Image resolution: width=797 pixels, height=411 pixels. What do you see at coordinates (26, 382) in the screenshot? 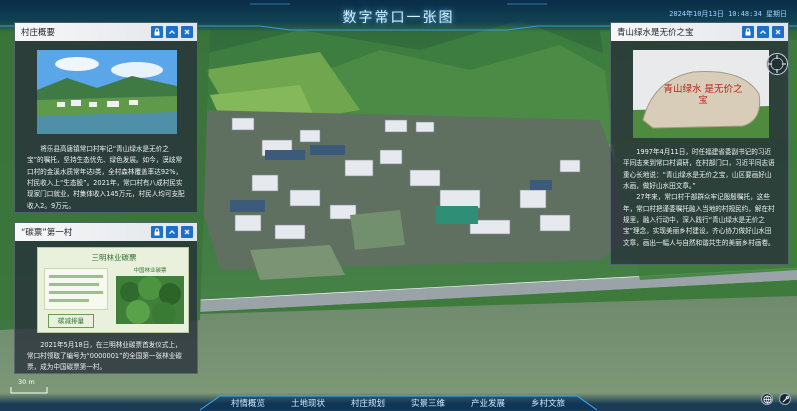
I see `scale-label: 30 m` at bounding box center [26, 382].